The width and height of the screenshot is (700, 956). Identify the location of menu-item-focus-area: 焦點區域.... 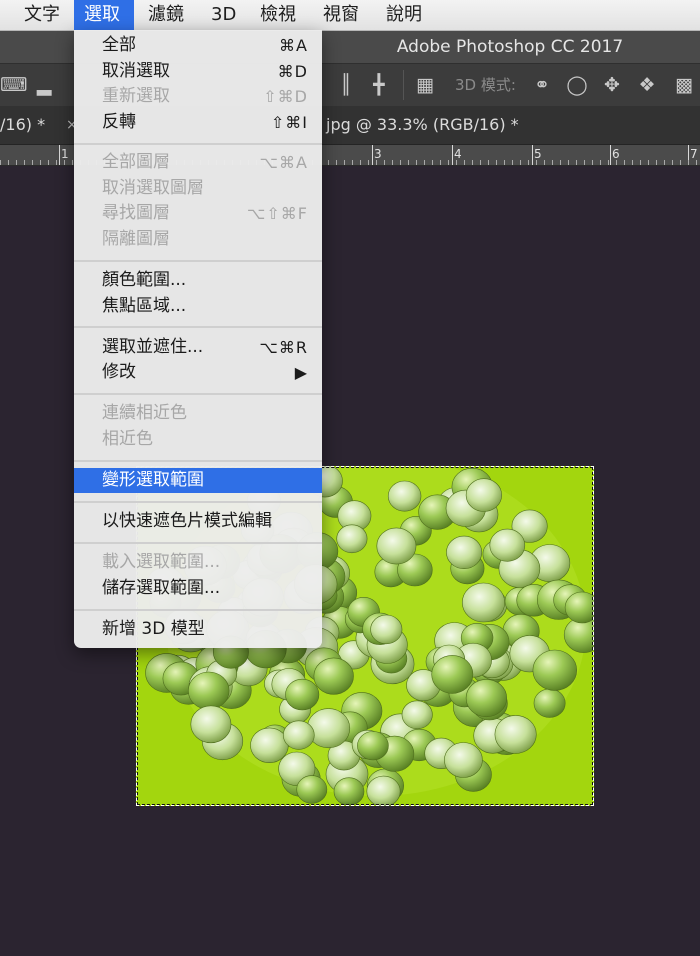
(198, 306).